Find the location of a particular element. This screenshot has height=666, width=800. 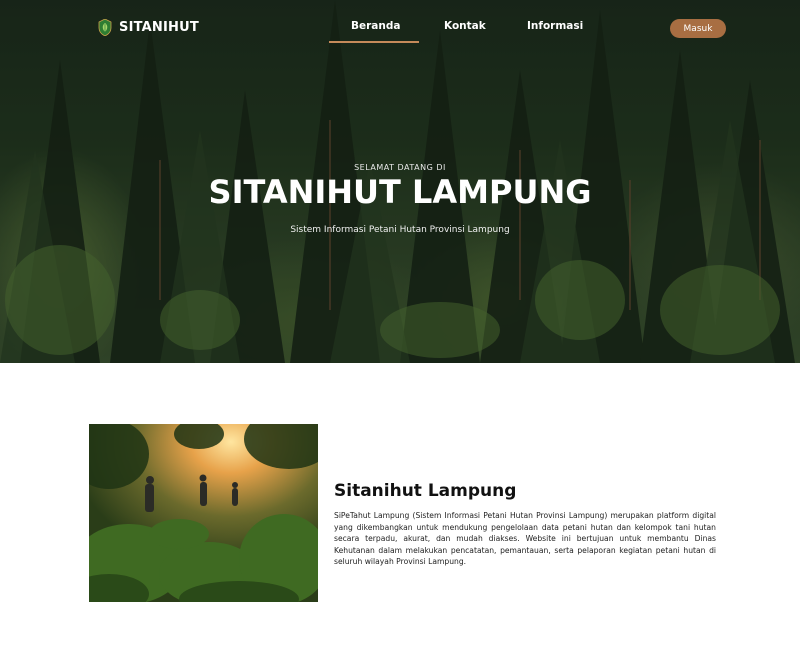

about-title: Sitanihut Lampung is located at coordinates (425, 491).